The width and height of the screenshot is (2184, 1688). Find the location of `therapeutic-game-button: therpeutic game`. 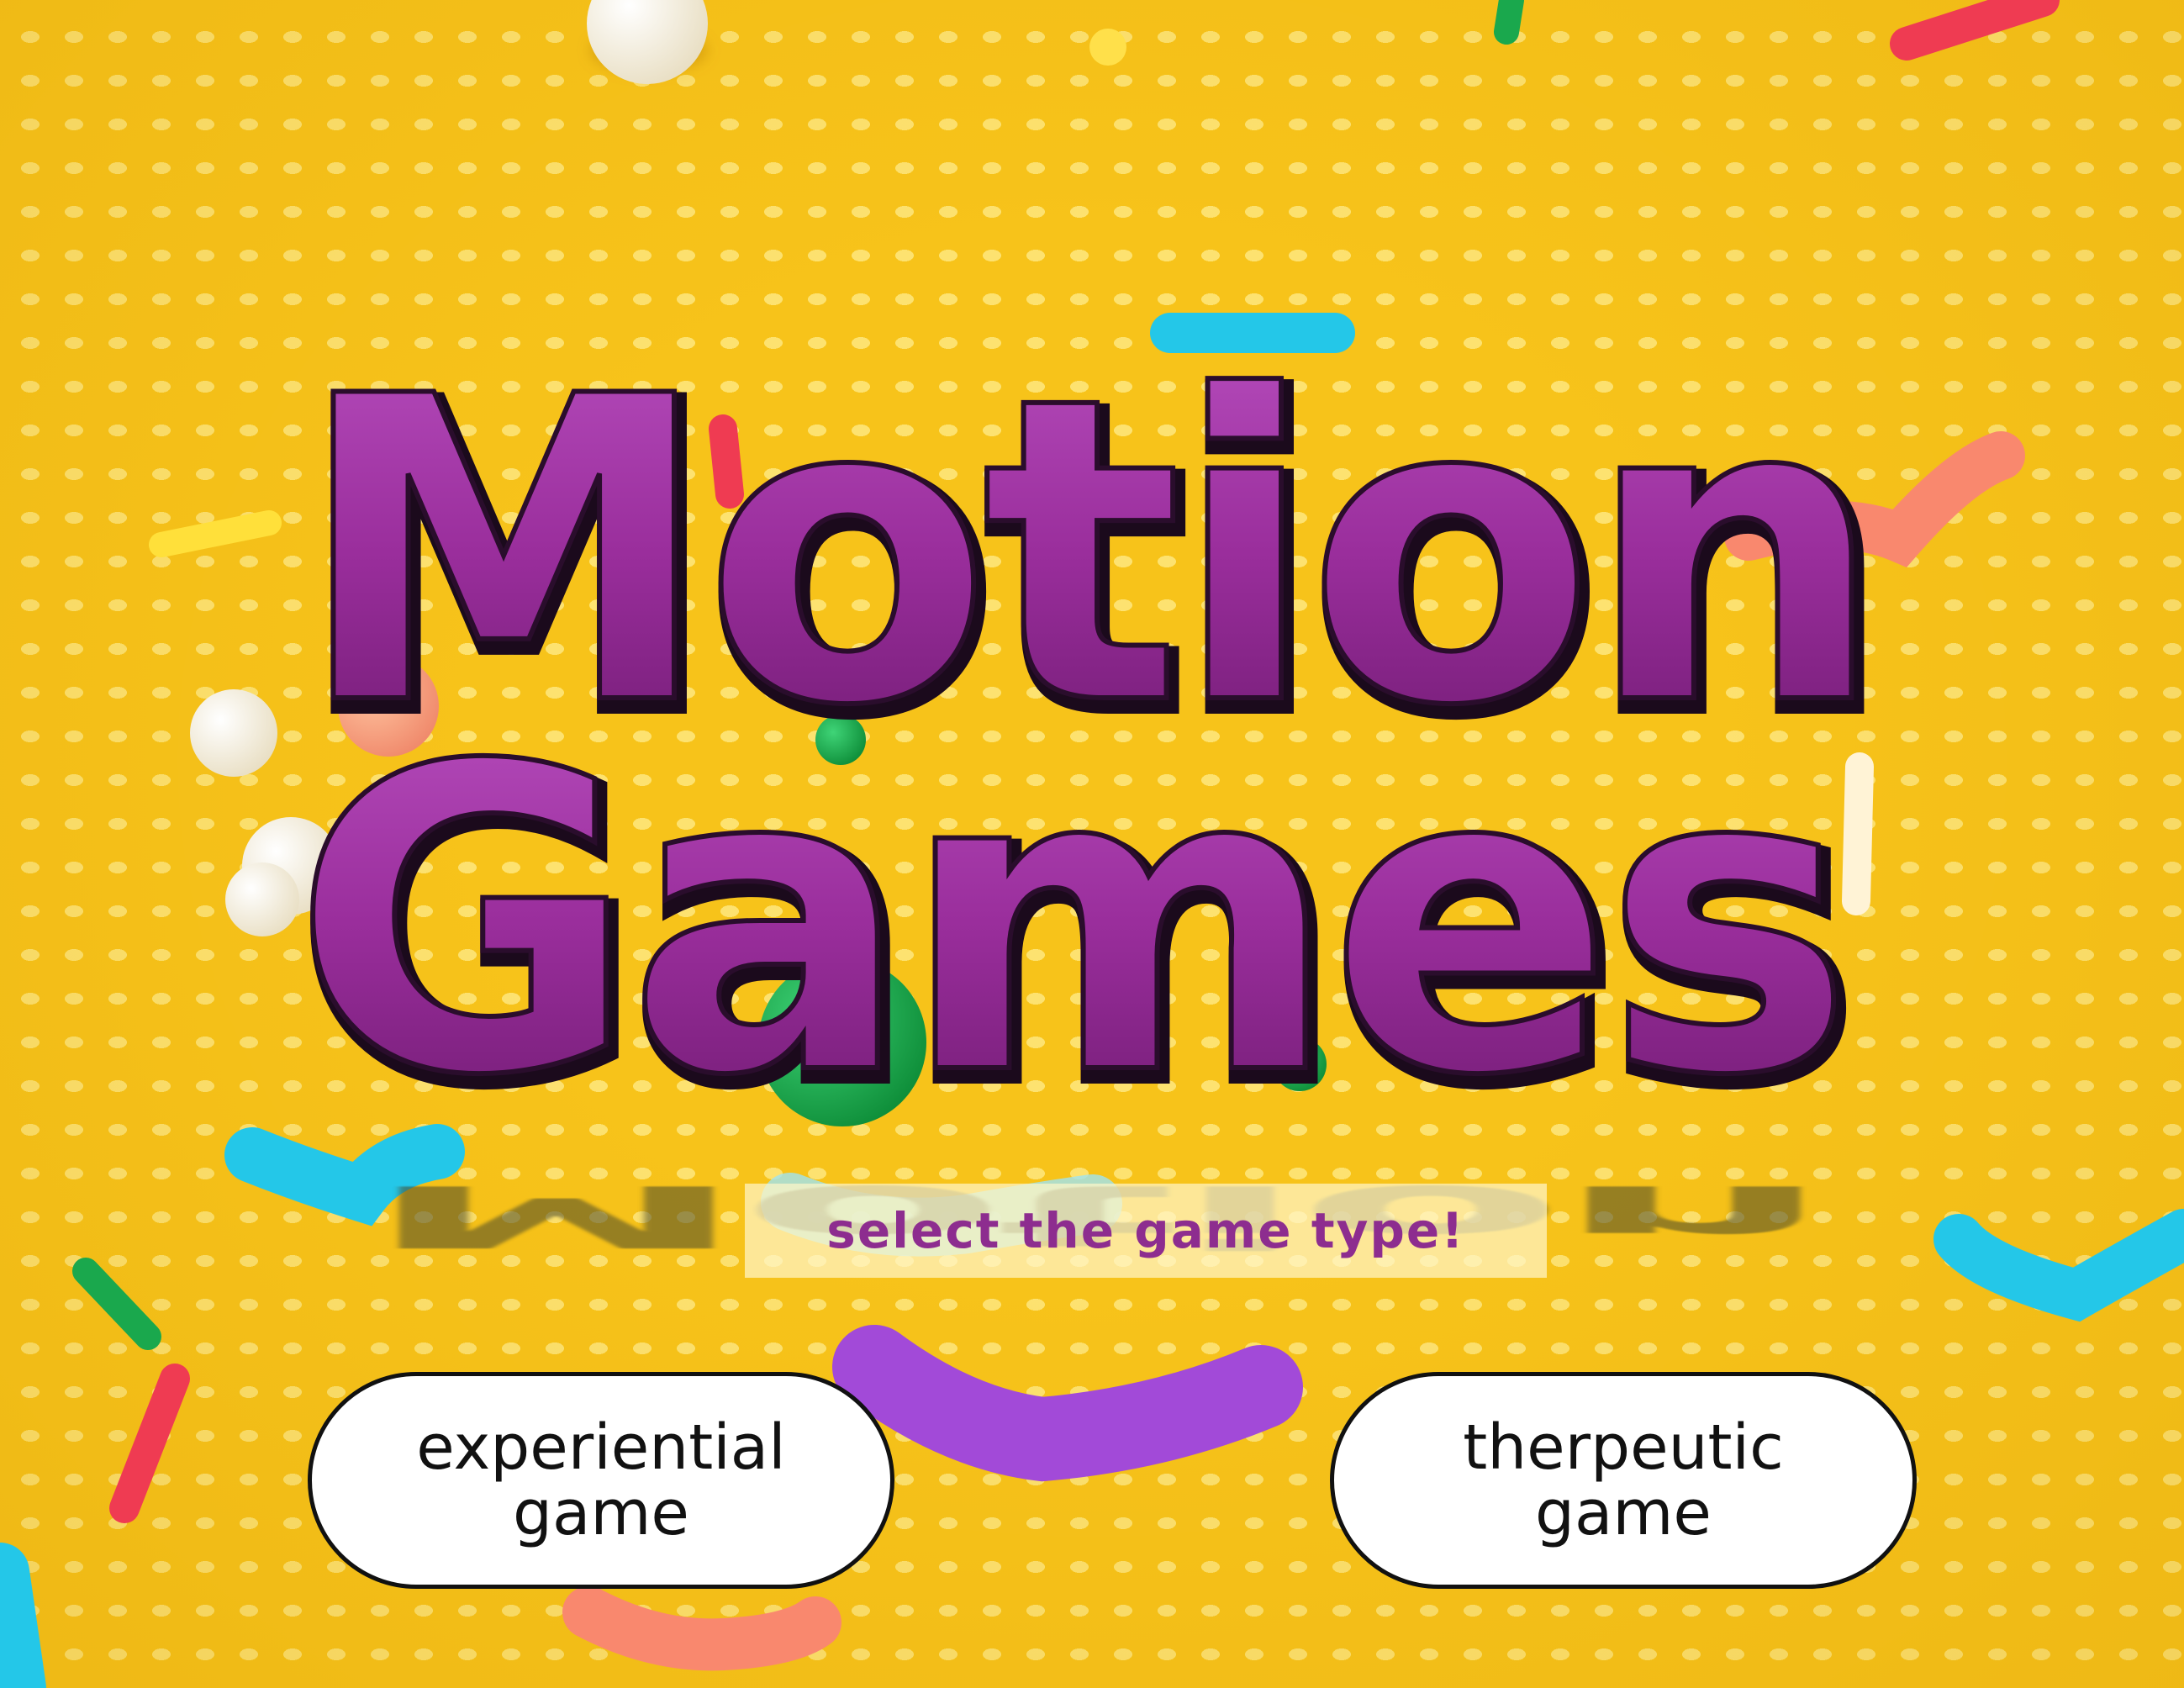

therapeutic-game-button: therpeutic game is located at coordinates (1623, 1480).